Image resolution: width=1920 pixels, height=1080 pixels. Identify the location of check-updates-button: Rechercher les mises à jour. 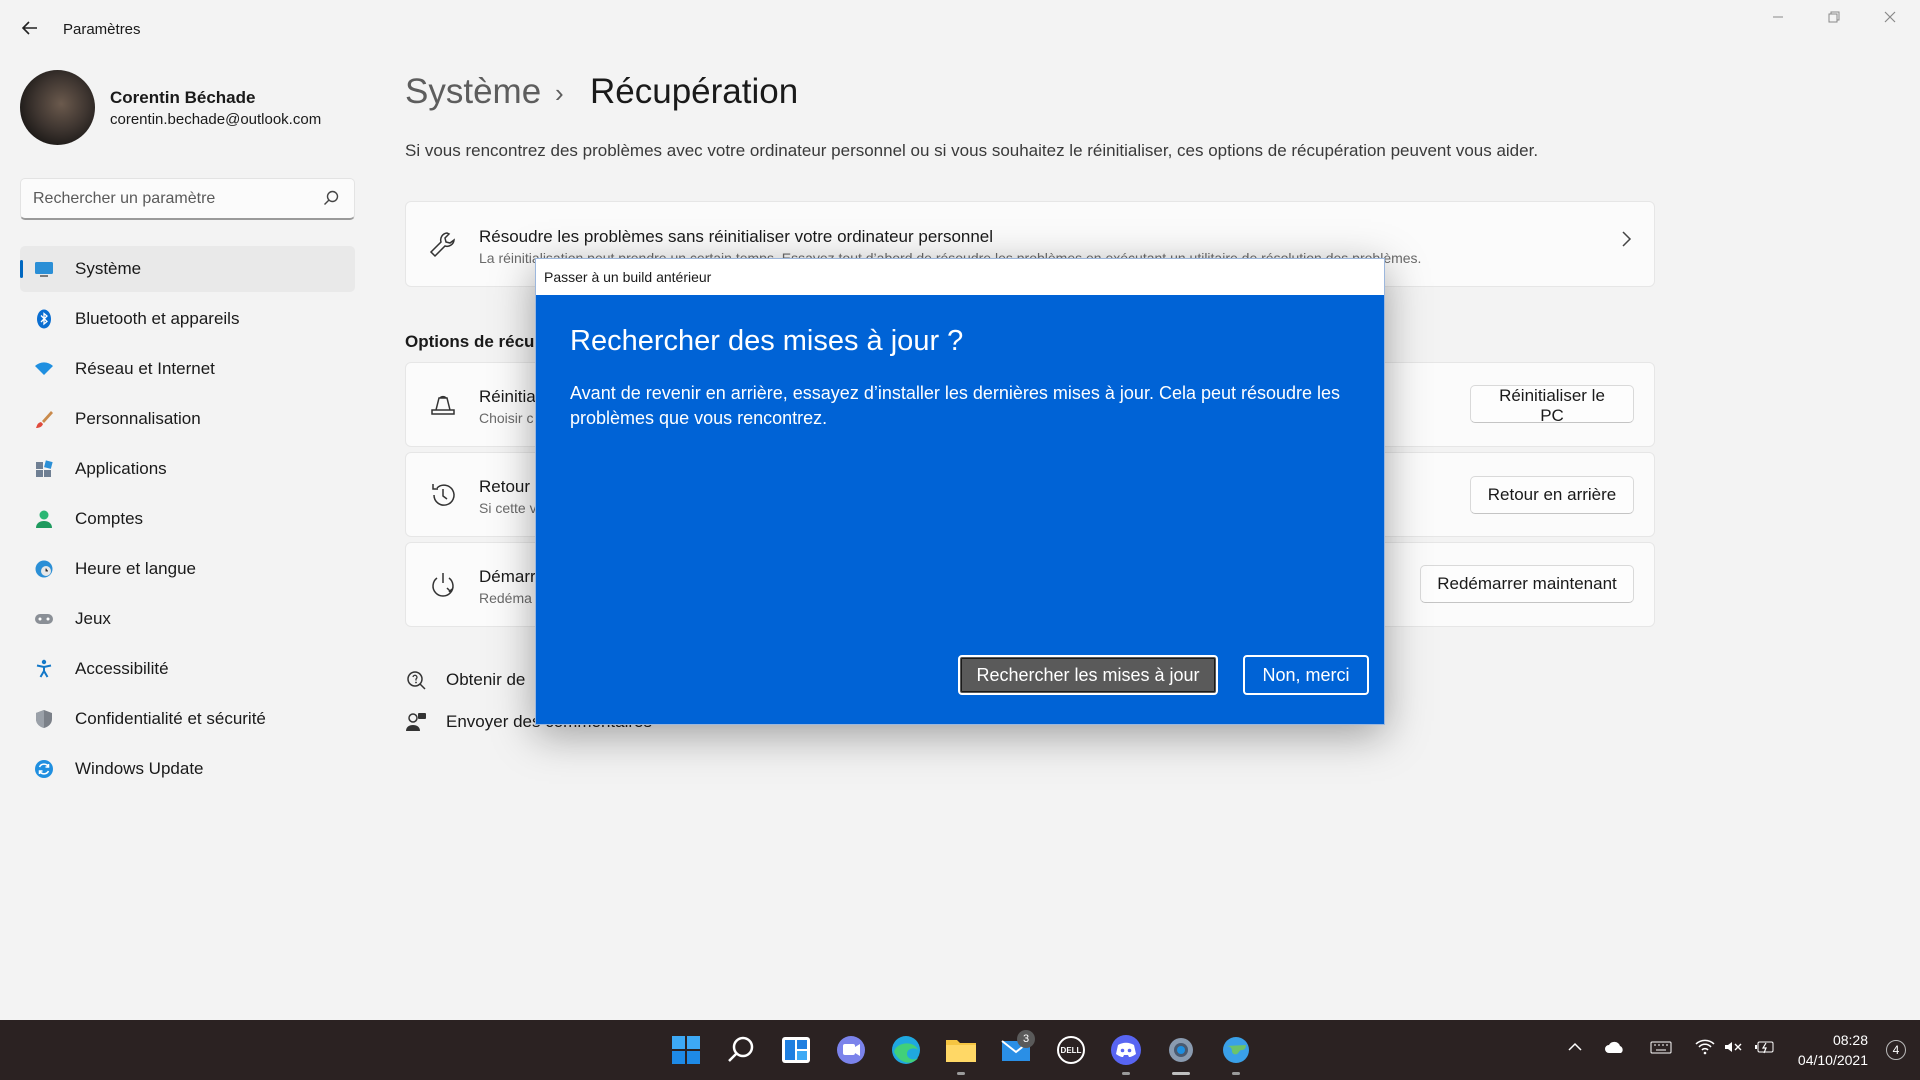
(1088, 675).